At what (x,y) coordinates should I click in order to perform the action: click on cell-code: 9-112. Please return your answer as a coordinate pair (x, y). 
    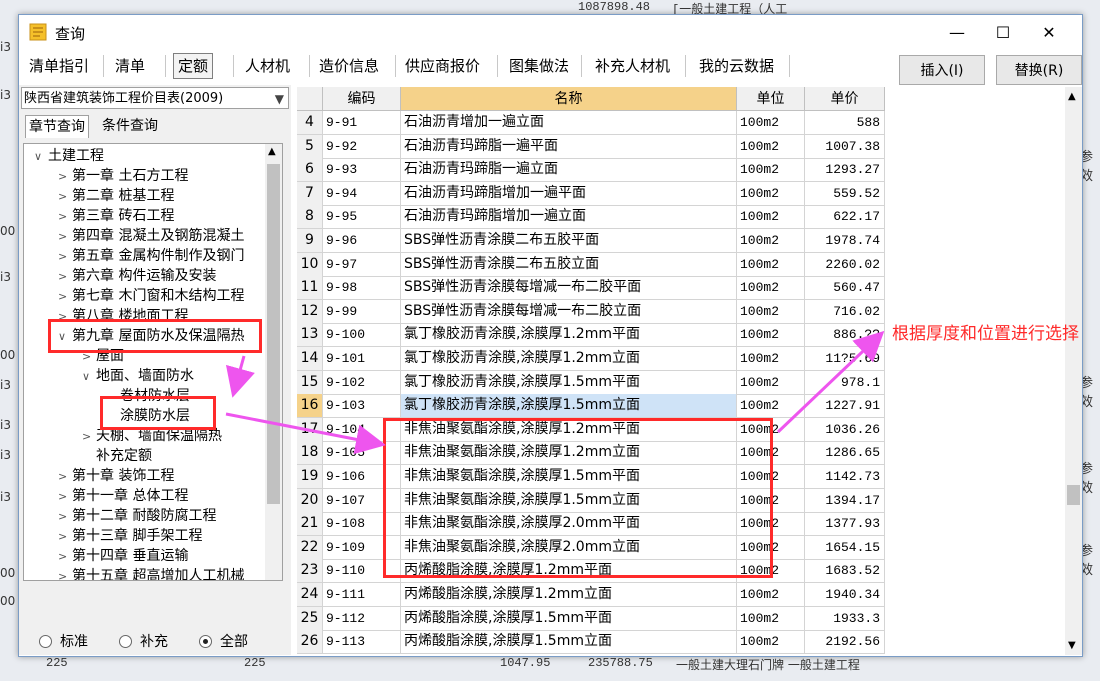
    Looking at the image, I should click on (362, 618).